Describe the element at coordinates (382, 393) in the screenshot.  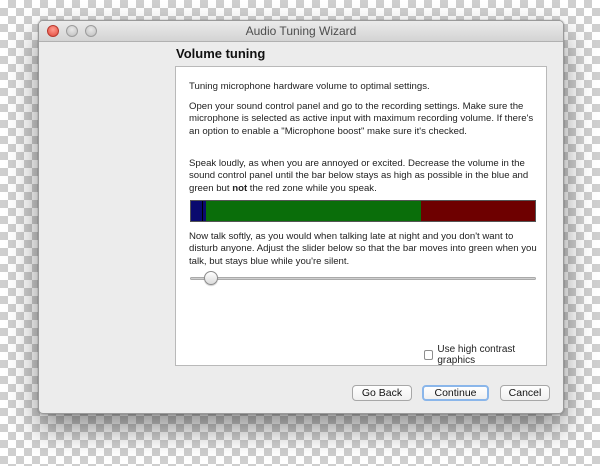
I see `go-back-button: Go Back` at that location.